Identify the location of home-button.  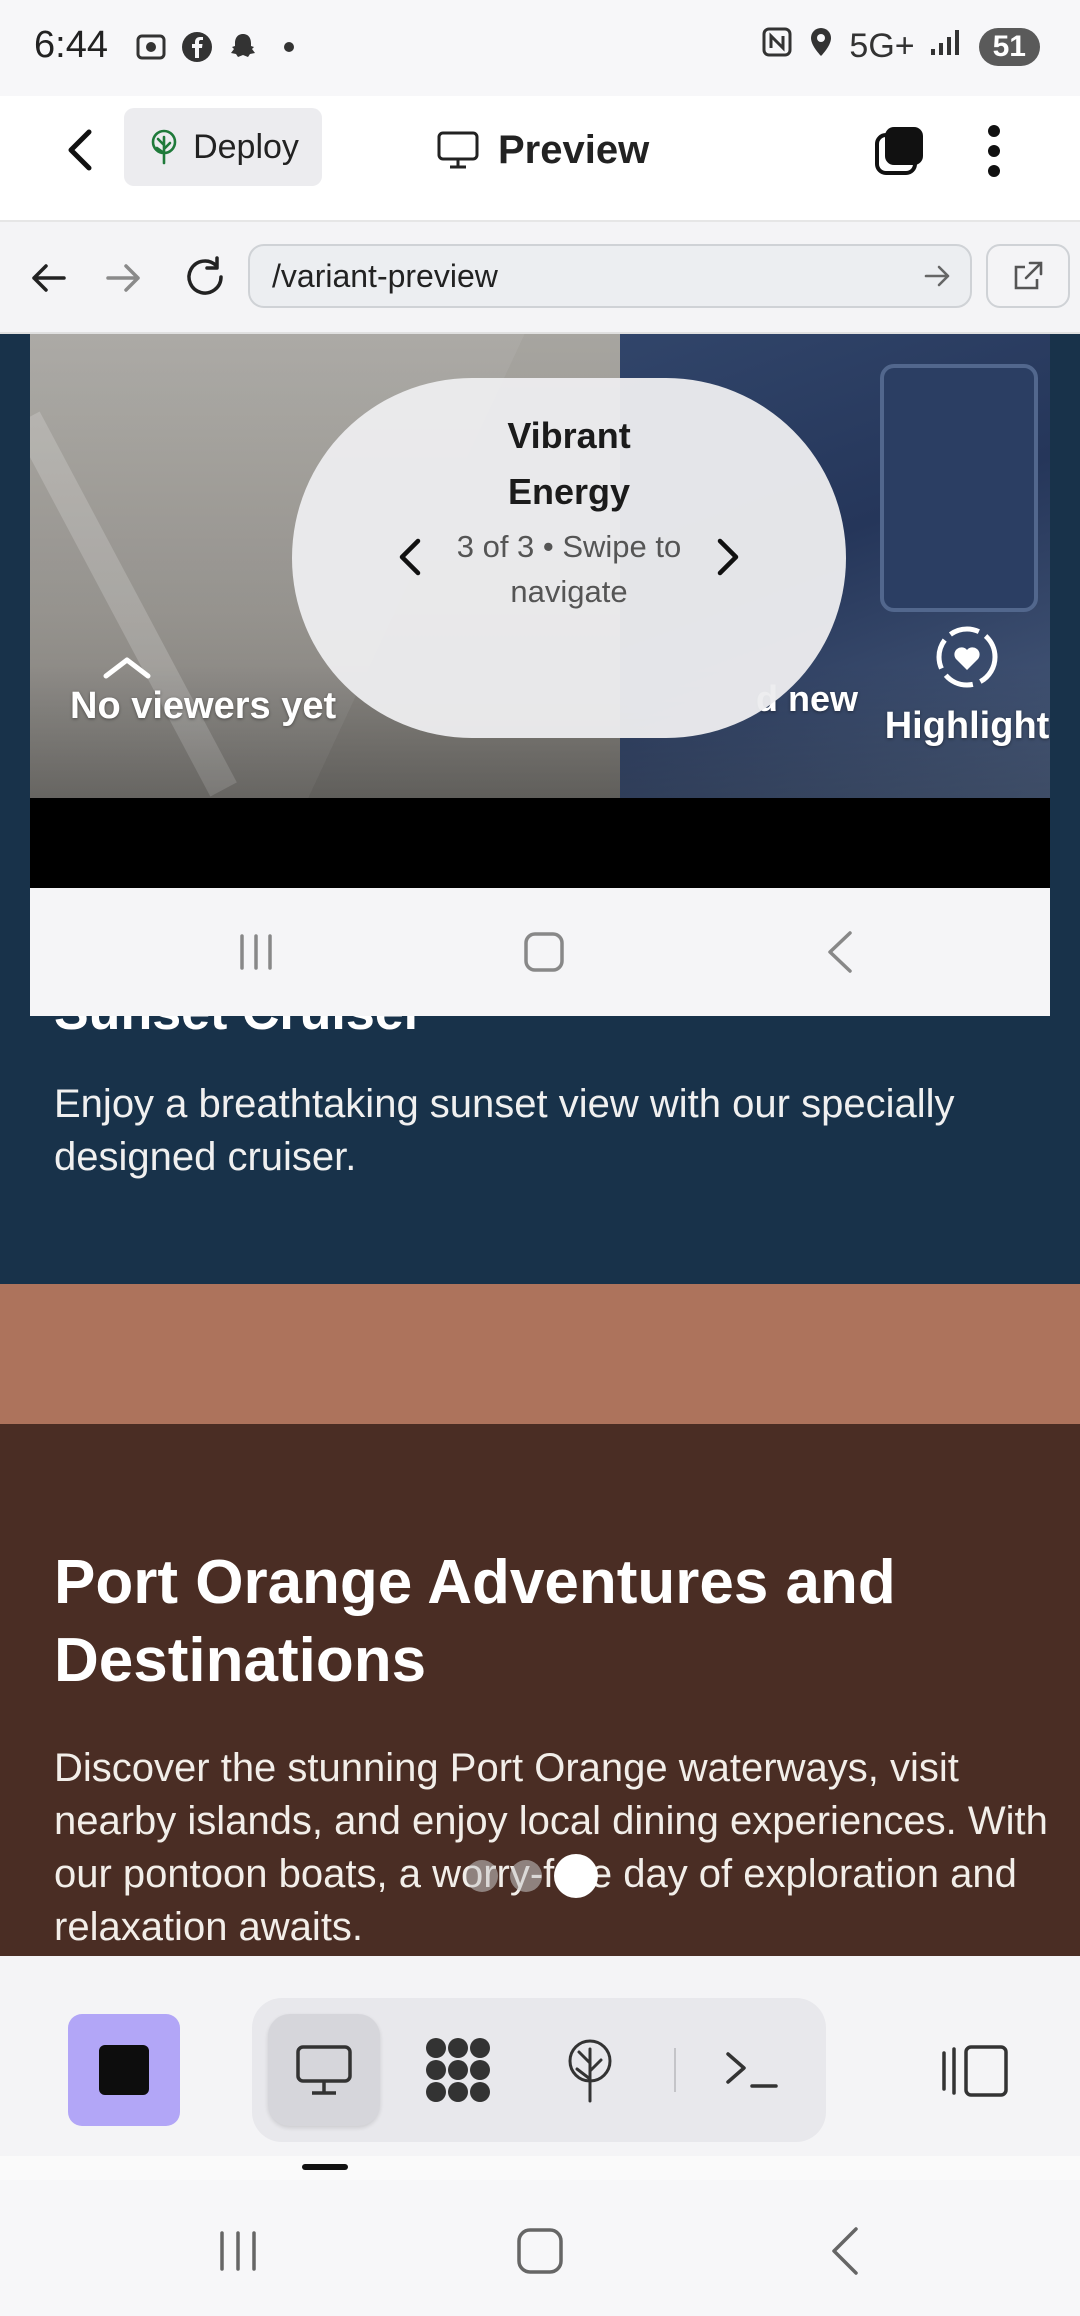
(544, 952).